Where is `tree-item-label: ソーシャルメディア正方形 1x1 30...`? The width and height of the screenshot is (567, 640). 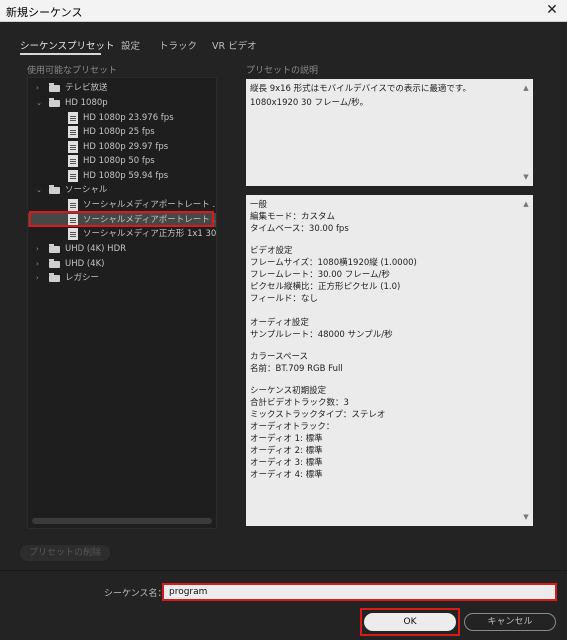
tree-item-label: ソーシャルメディア正方形 1x1 30... is located at coordinates (149, 234).